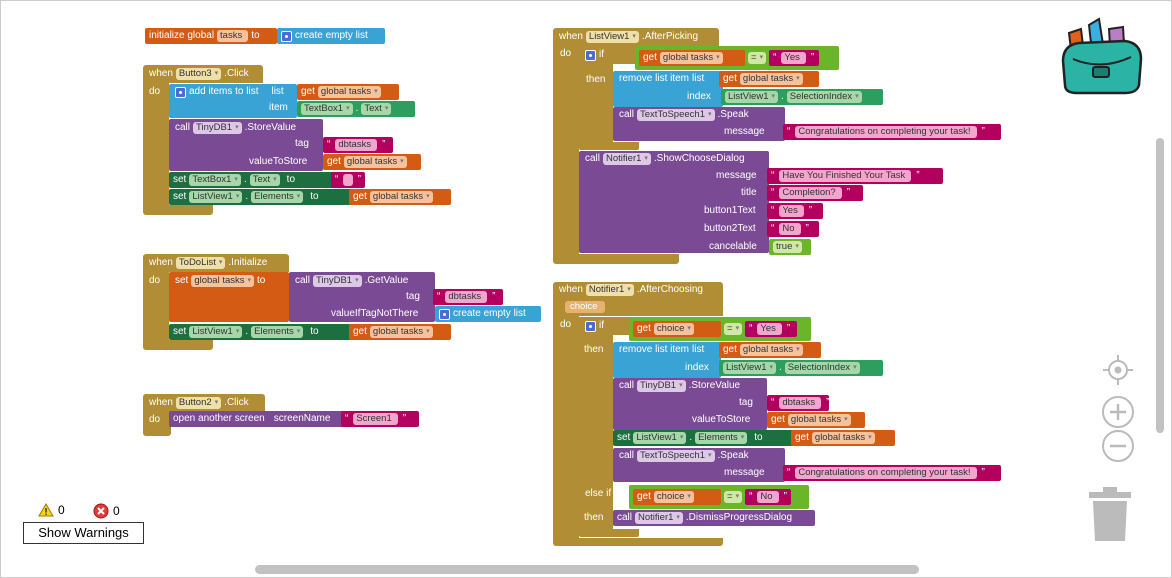 The image size is (1172, 578). Describe the element at coordinates (211, 36) in the screenshot. I see `initialize-global-row: initialize global tasks to` at that location.